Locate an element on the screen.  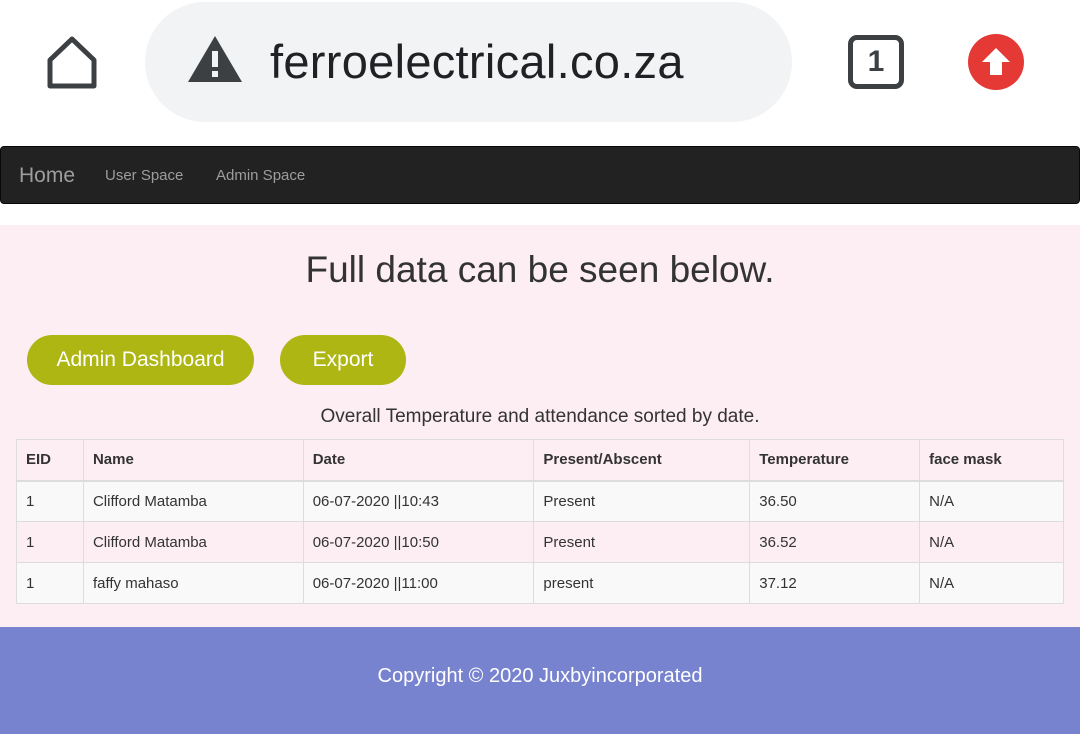
page-title: Full data can be seen below. is located at coordinates (540, 269).